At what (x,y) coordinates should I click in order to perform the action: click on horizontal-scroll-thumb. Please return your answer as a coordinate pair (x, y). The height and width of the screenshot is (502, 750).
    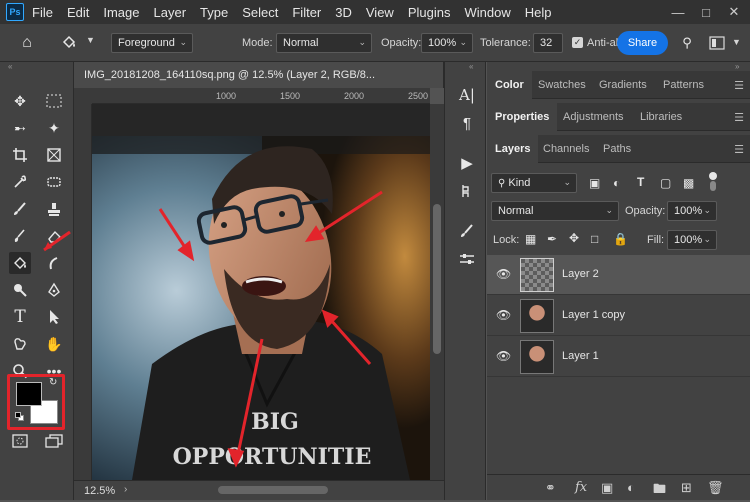
    Looking at the image, I should click on (273, 490).